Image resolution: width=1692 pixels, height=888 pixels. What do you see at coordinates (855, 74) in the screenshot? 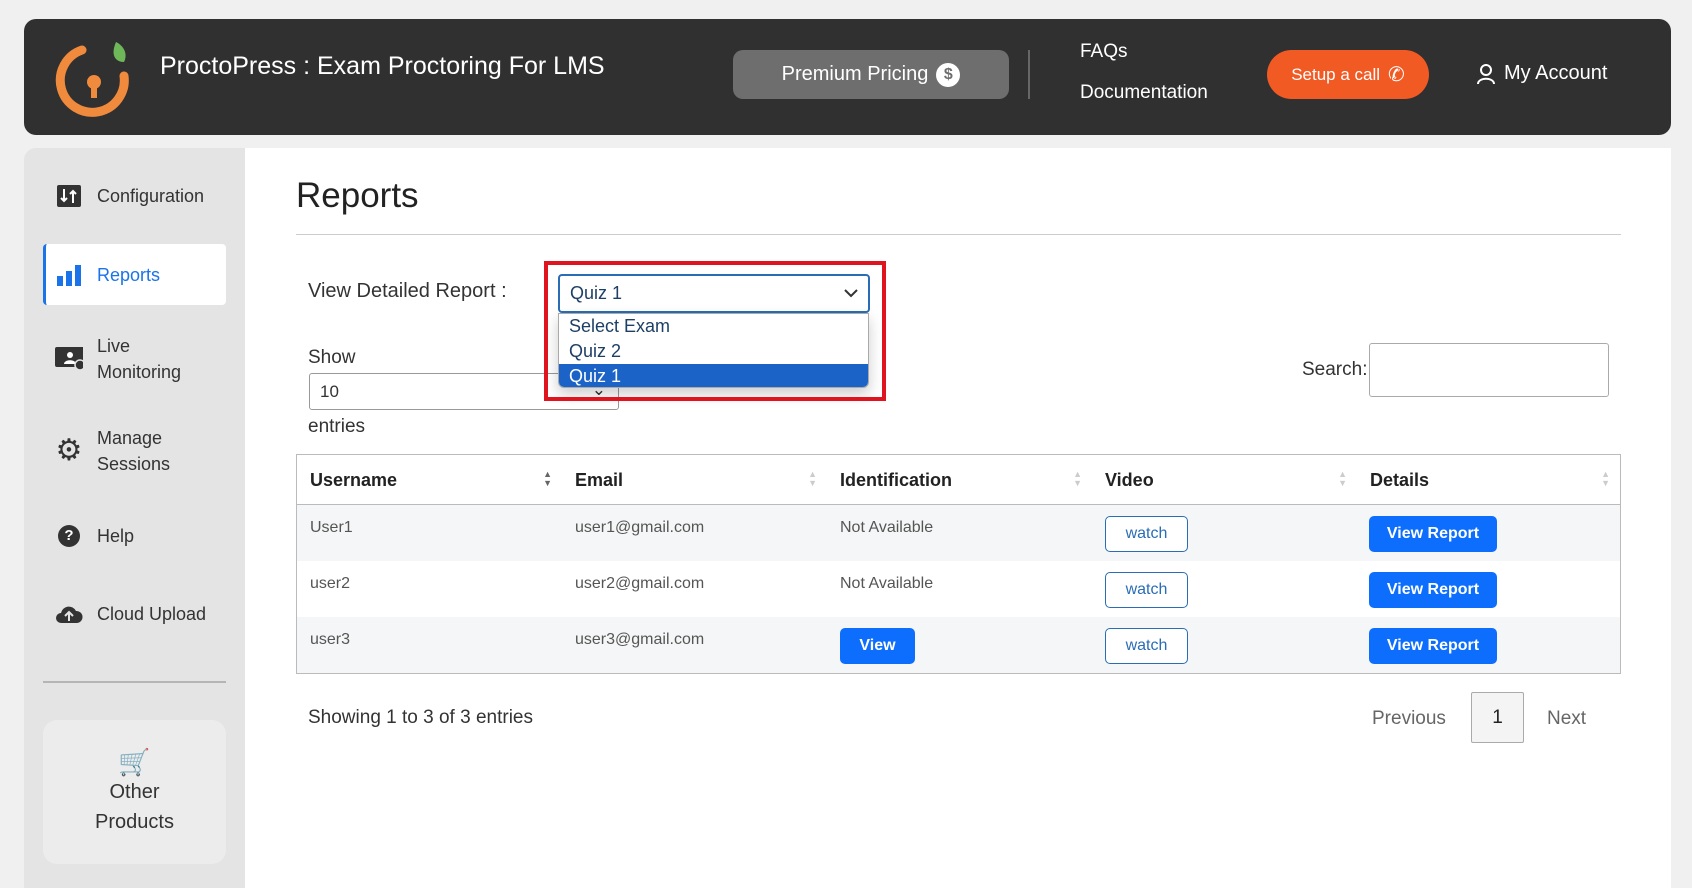
I see `premium-label: Premium Pricing` at bounding box center [855, 74].